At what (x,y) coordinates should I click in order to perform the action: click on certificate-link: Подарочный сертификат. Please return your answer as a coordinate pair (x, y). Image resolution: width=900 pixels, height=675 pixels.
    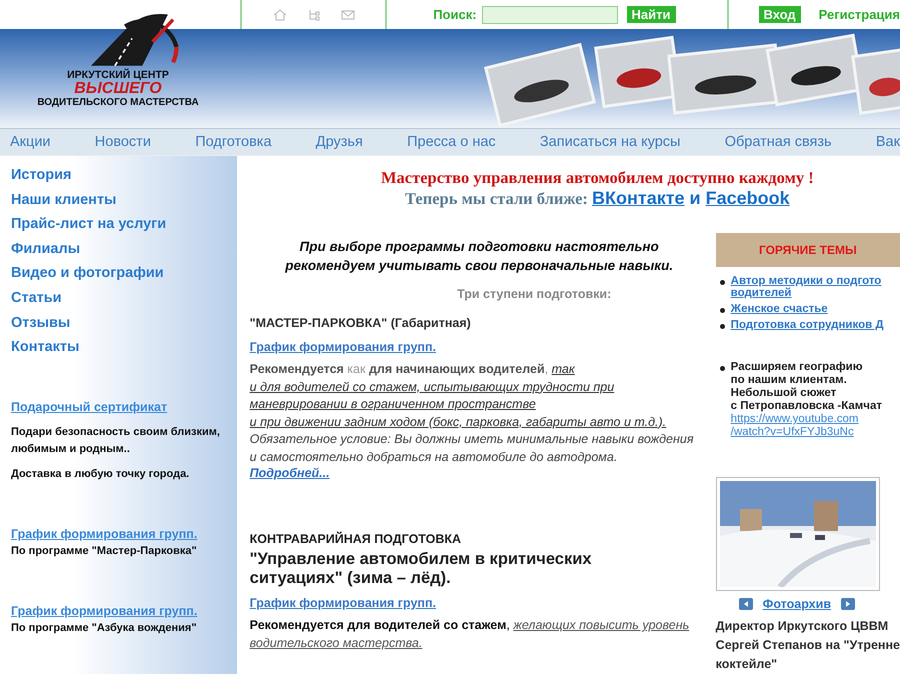
    Looking at the image, I should click on (89, 407).